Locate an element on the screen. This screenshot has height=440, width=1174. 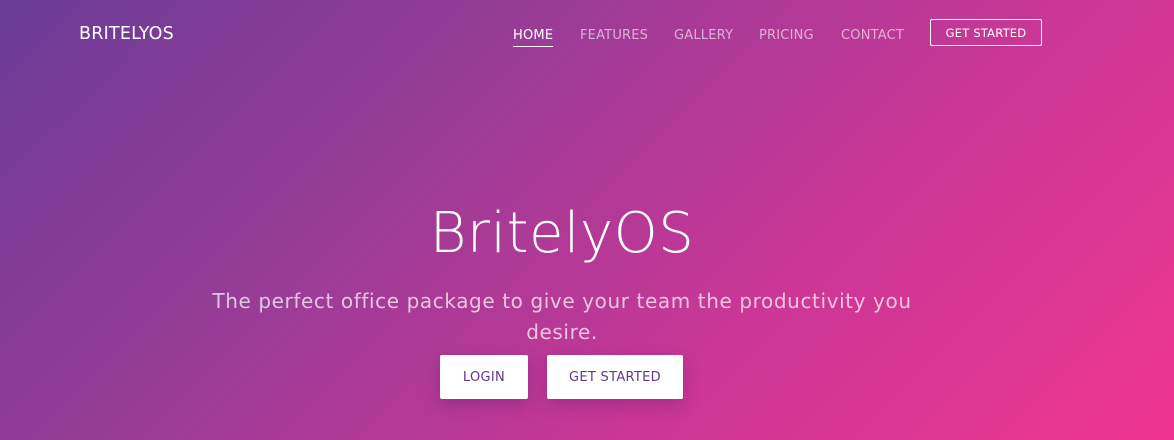
nav-home-link: HOME is located at coordinates (533, 37).